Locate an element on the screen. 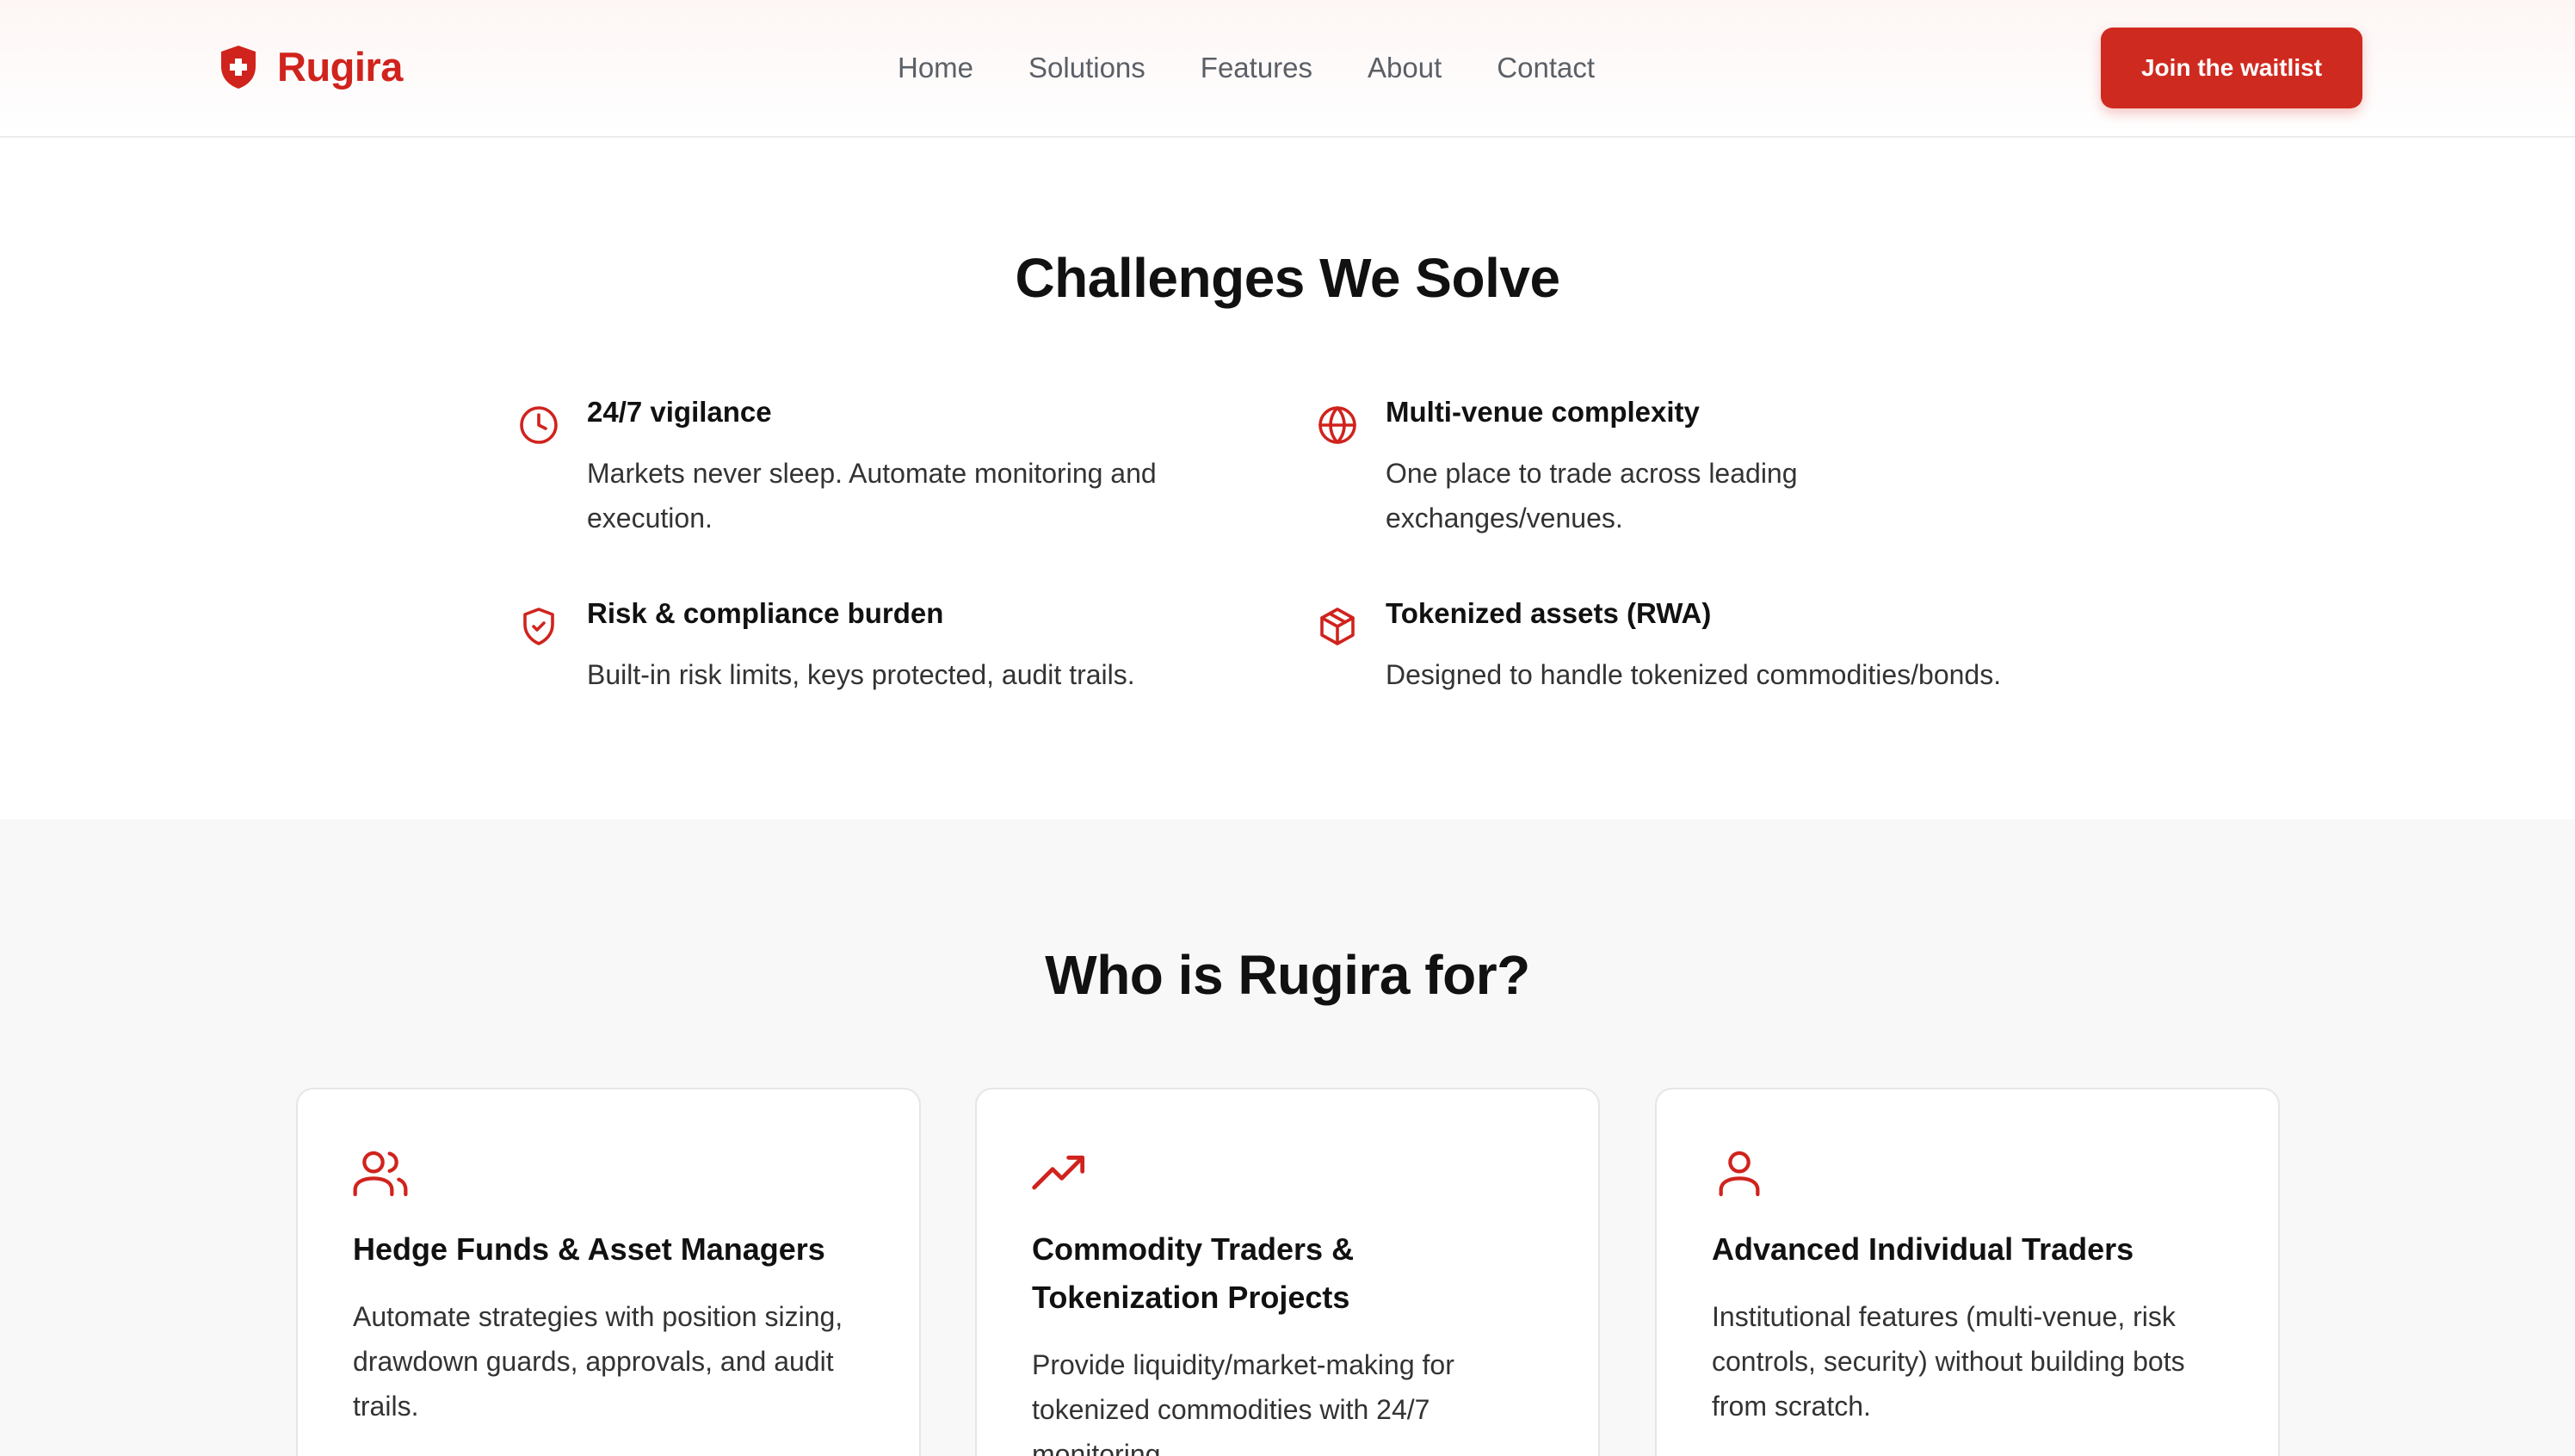  nav-home: Home is located at coordinates (936, 68).